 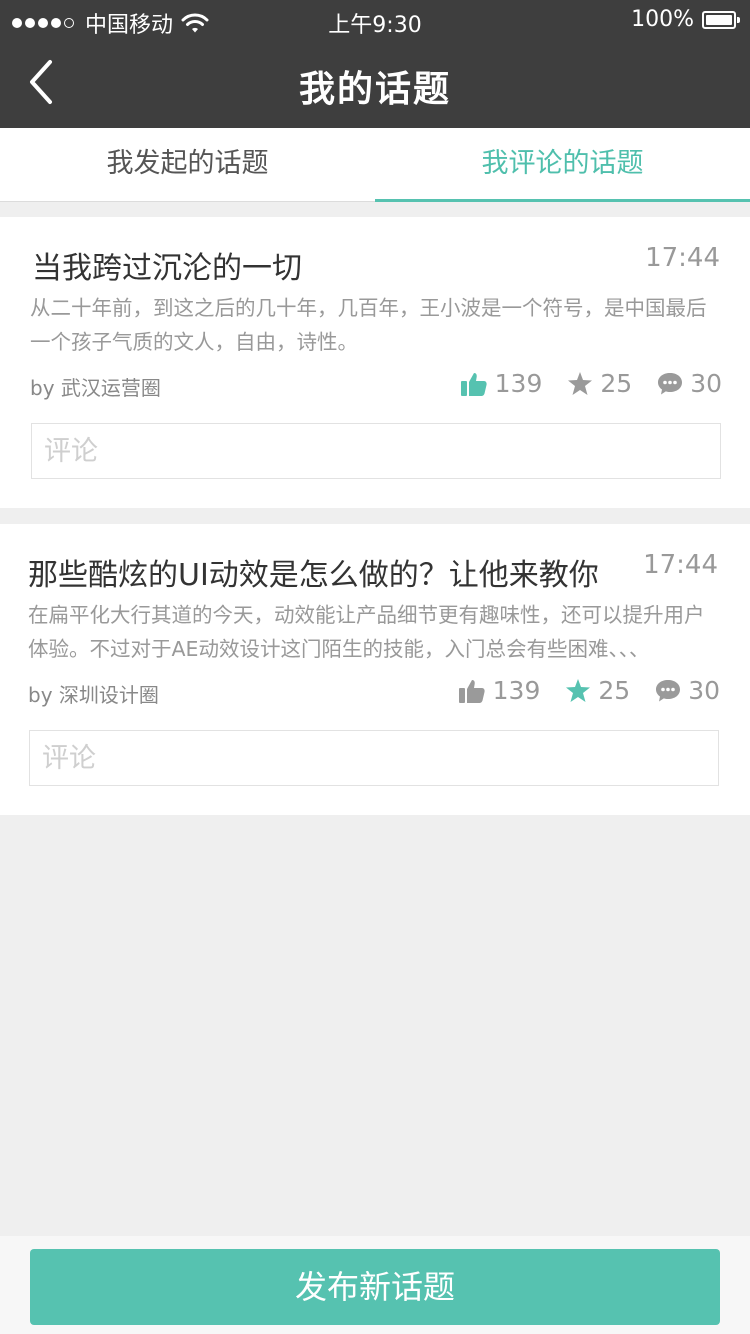 What do you see at coordinates (374, 89) in the screenshot?
I see `page-title: 我的话题` at bounding box center [374, 89].